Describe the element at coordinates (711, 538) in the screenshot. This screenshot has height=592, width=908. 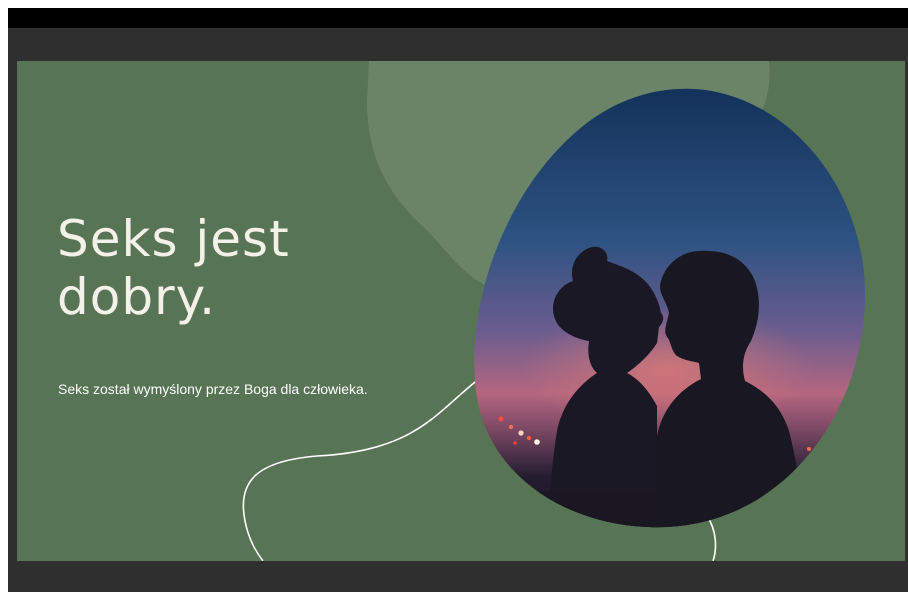
I see `decorative-line-end` at that location.